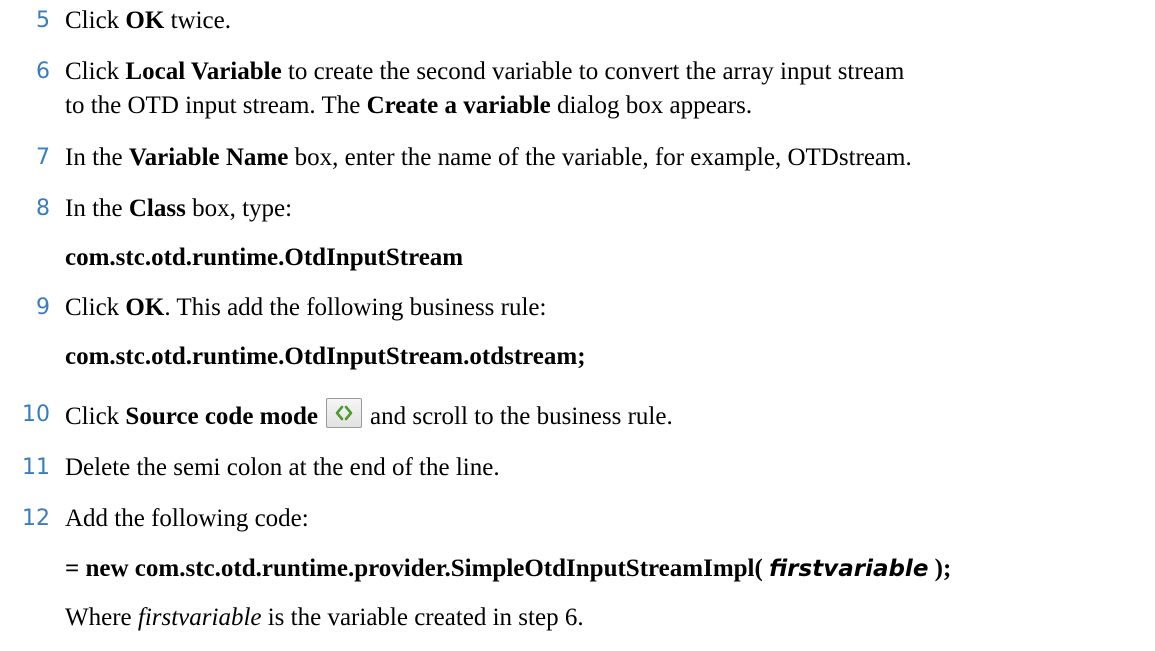  What do you see at coordinates (43, 157) in the screenshot?
I see `step-number: 7` at bounding box center [43, 157].